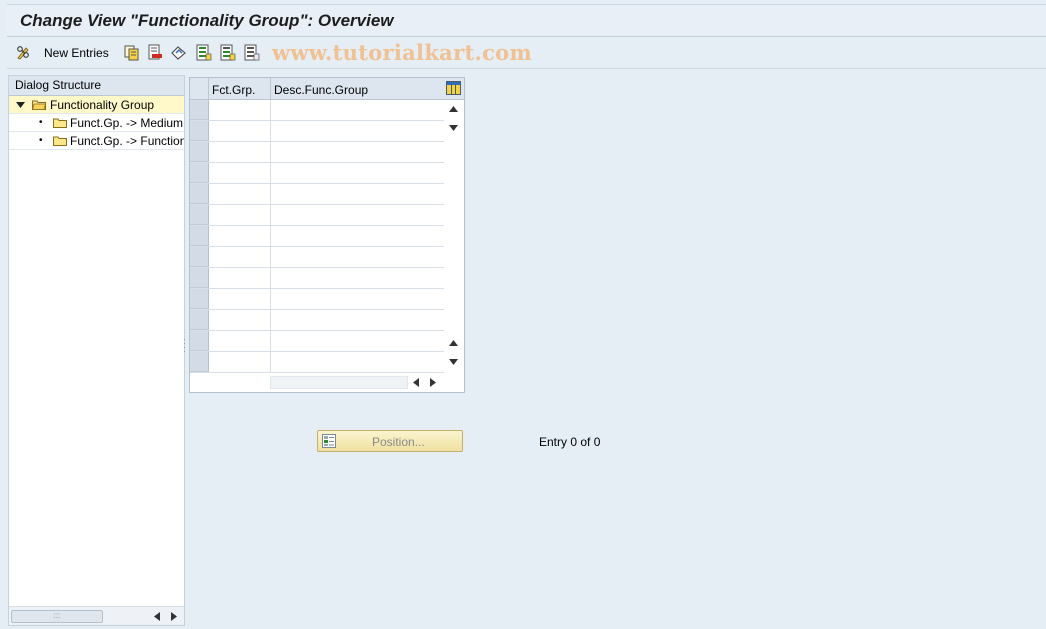 The height and width of the screenshot is (629, 1046). I want to click on tree-item-label: Functionality Group, so click(102, 105).